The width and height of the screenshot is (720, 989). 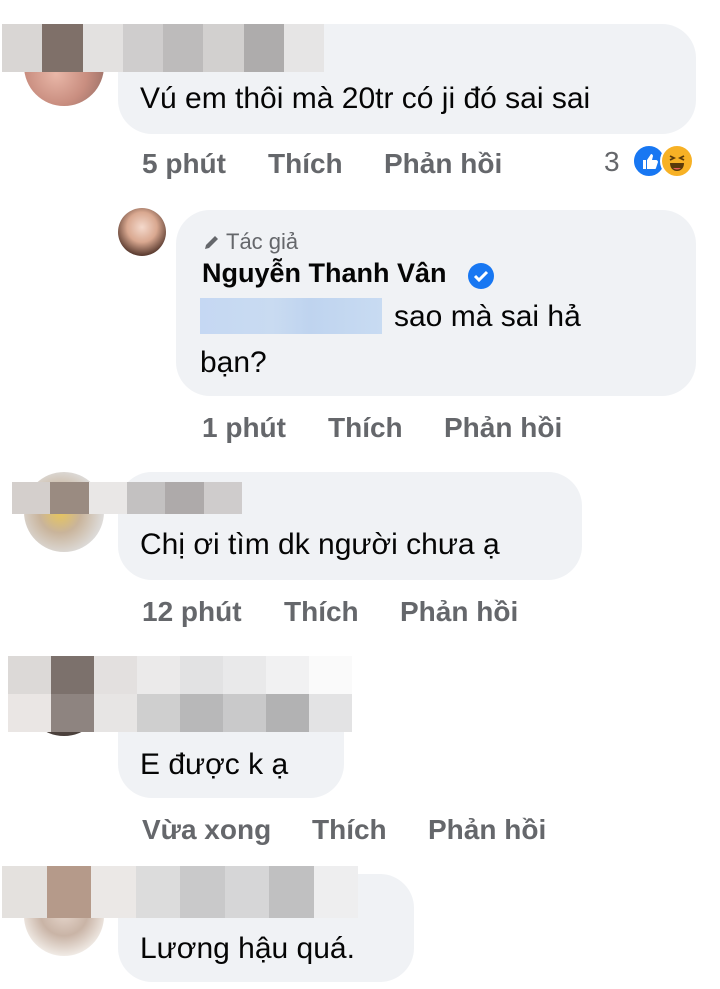 What do you see at coordinates (211, 242) in the screenshot?
I see `pencil-icon` at bounding box center [211, 242].